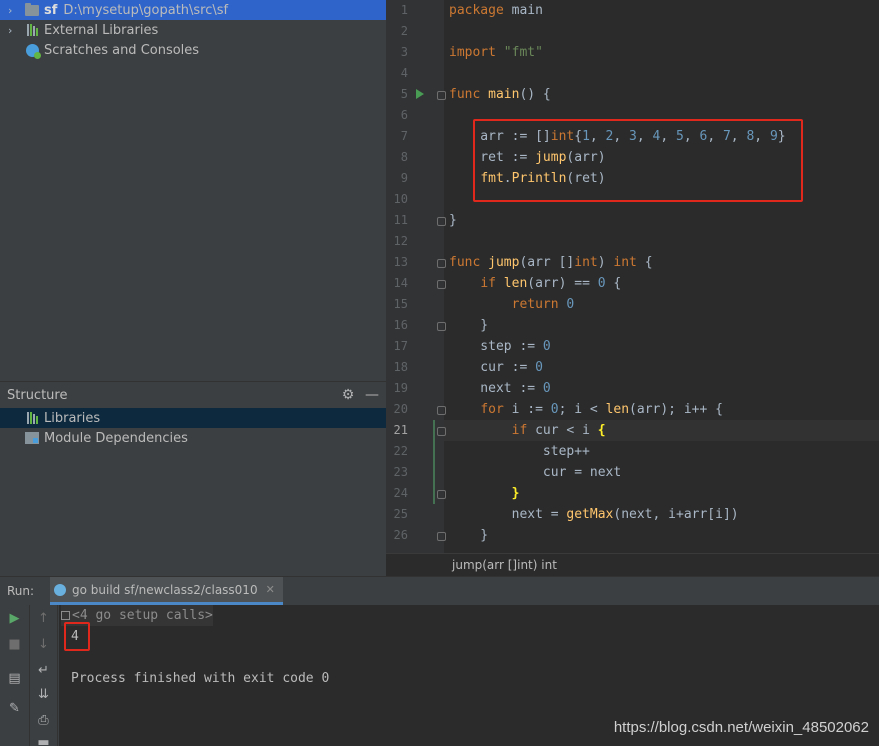 The height and width of the screenshot is (746, 879). What do you see at coordinates (400, 388) in the screenshot?
I see `line-number: 19` at bounding box center [400, 388].